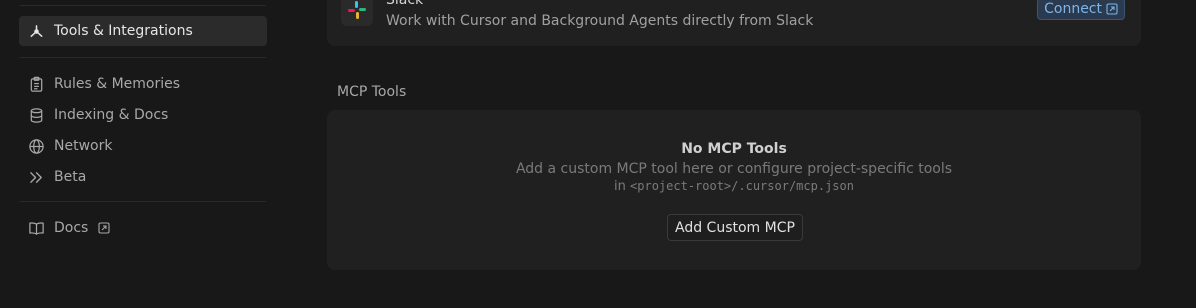  I want to click on sidebar-item-beta: Beta, so click(143, 177).